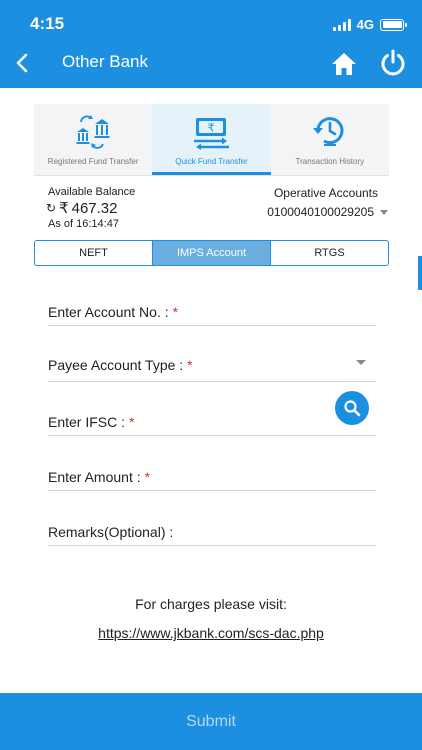  I want to click on tab-quick-fund-transfer: ₹ Quick Fund Transfer, so click(211, 139).